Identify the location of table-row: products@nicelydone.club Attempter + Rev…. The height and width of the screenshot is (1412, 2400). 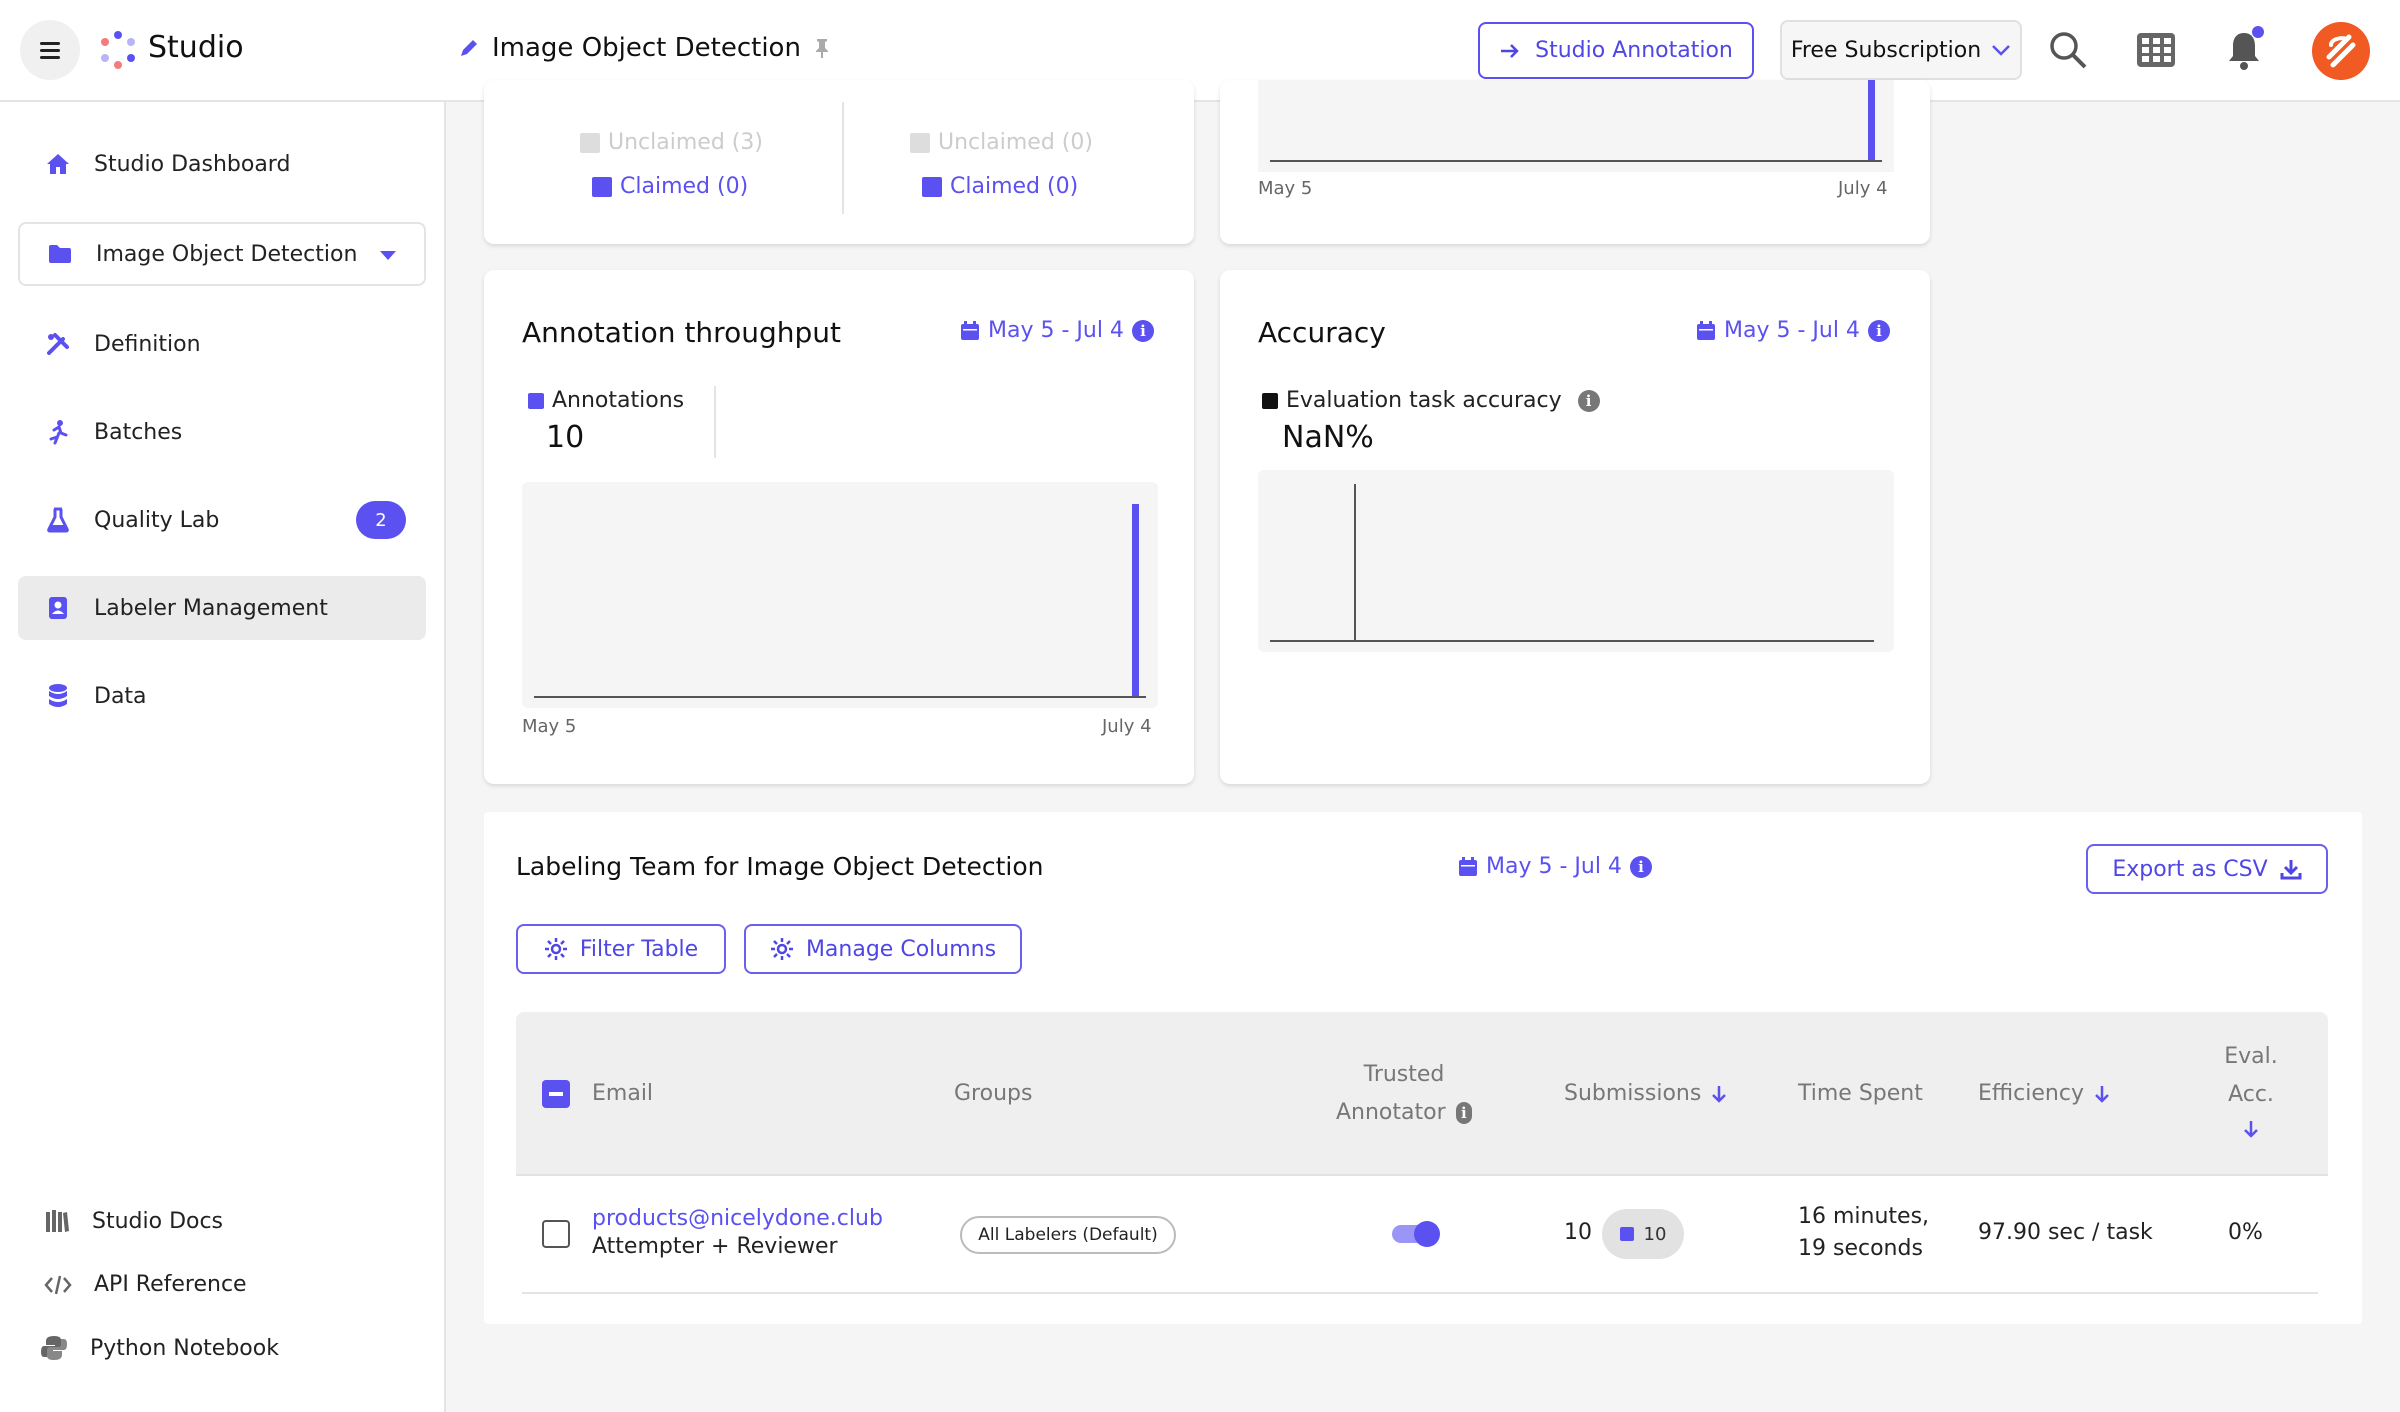
(1422, 1236).